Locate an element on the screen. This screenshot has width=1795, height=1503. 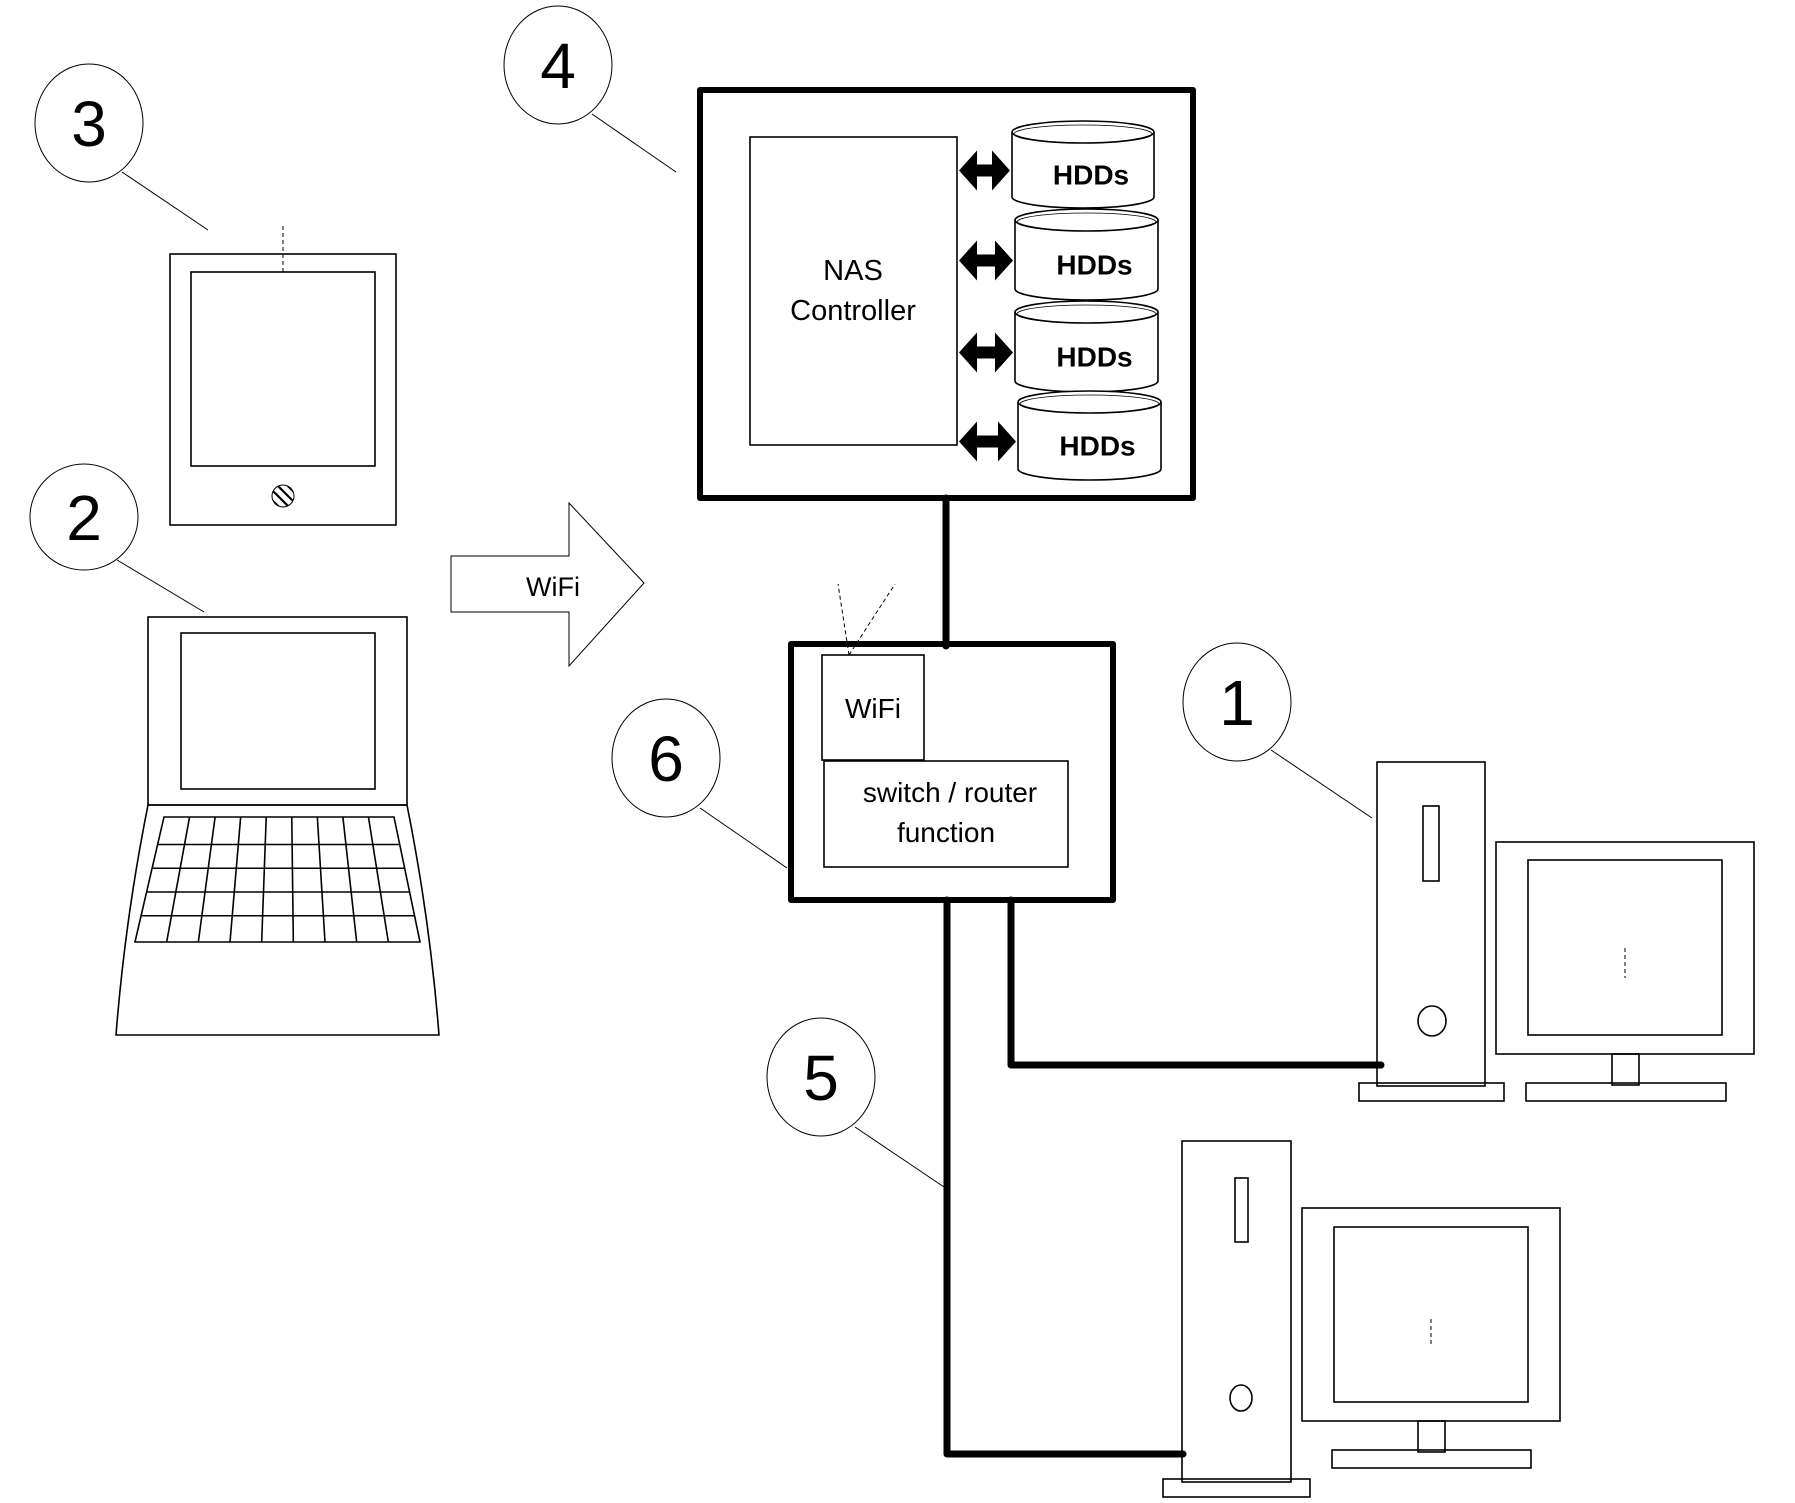
laptop-base is located at coordinates (277, 920).